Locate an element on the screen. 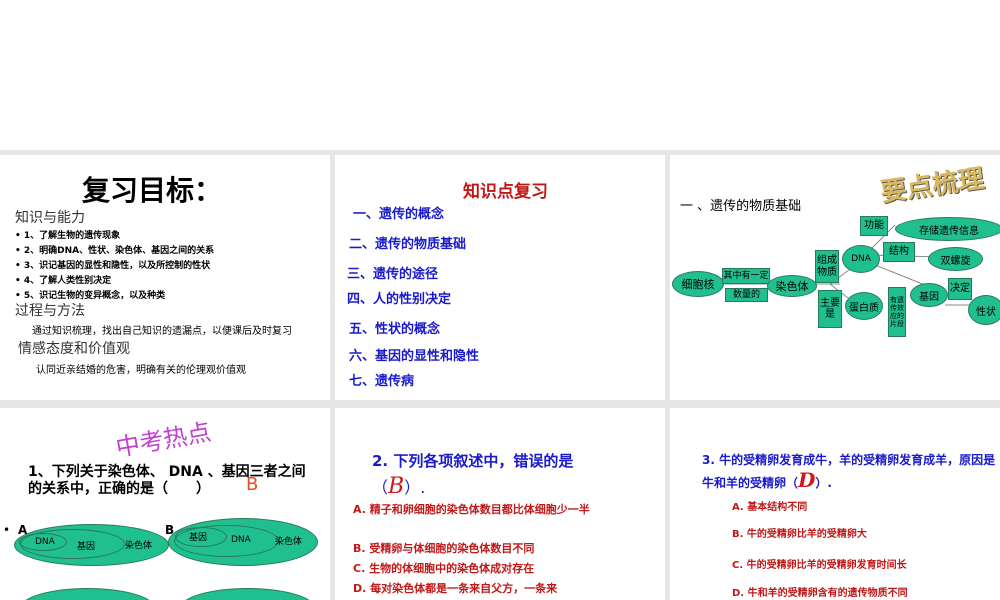 This screenshot has height=600, width=1000. node-gene: 基因 is located at coordinates (929, 295).